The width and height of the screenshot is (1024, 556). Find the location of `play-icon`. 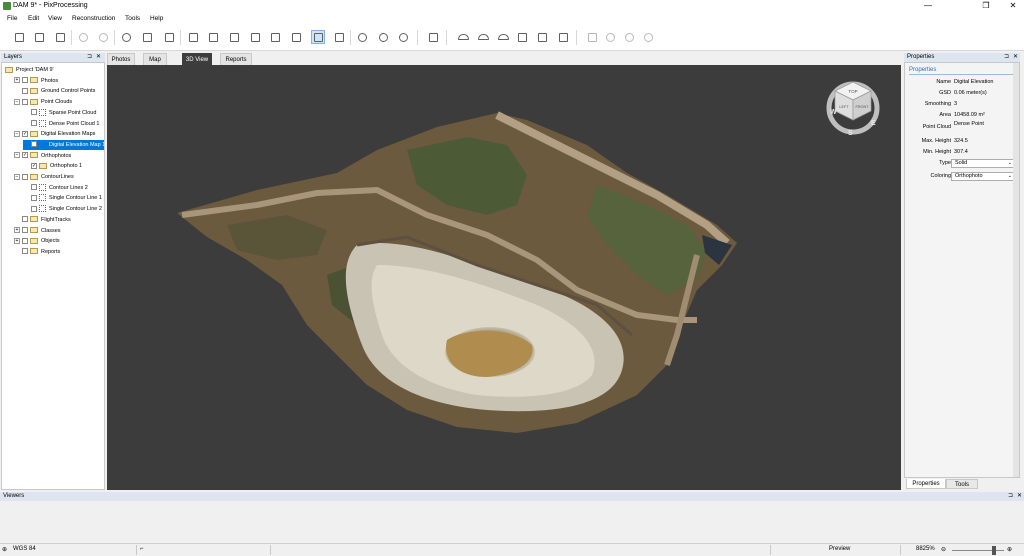

play-icon is located at coordinates (169, 37).